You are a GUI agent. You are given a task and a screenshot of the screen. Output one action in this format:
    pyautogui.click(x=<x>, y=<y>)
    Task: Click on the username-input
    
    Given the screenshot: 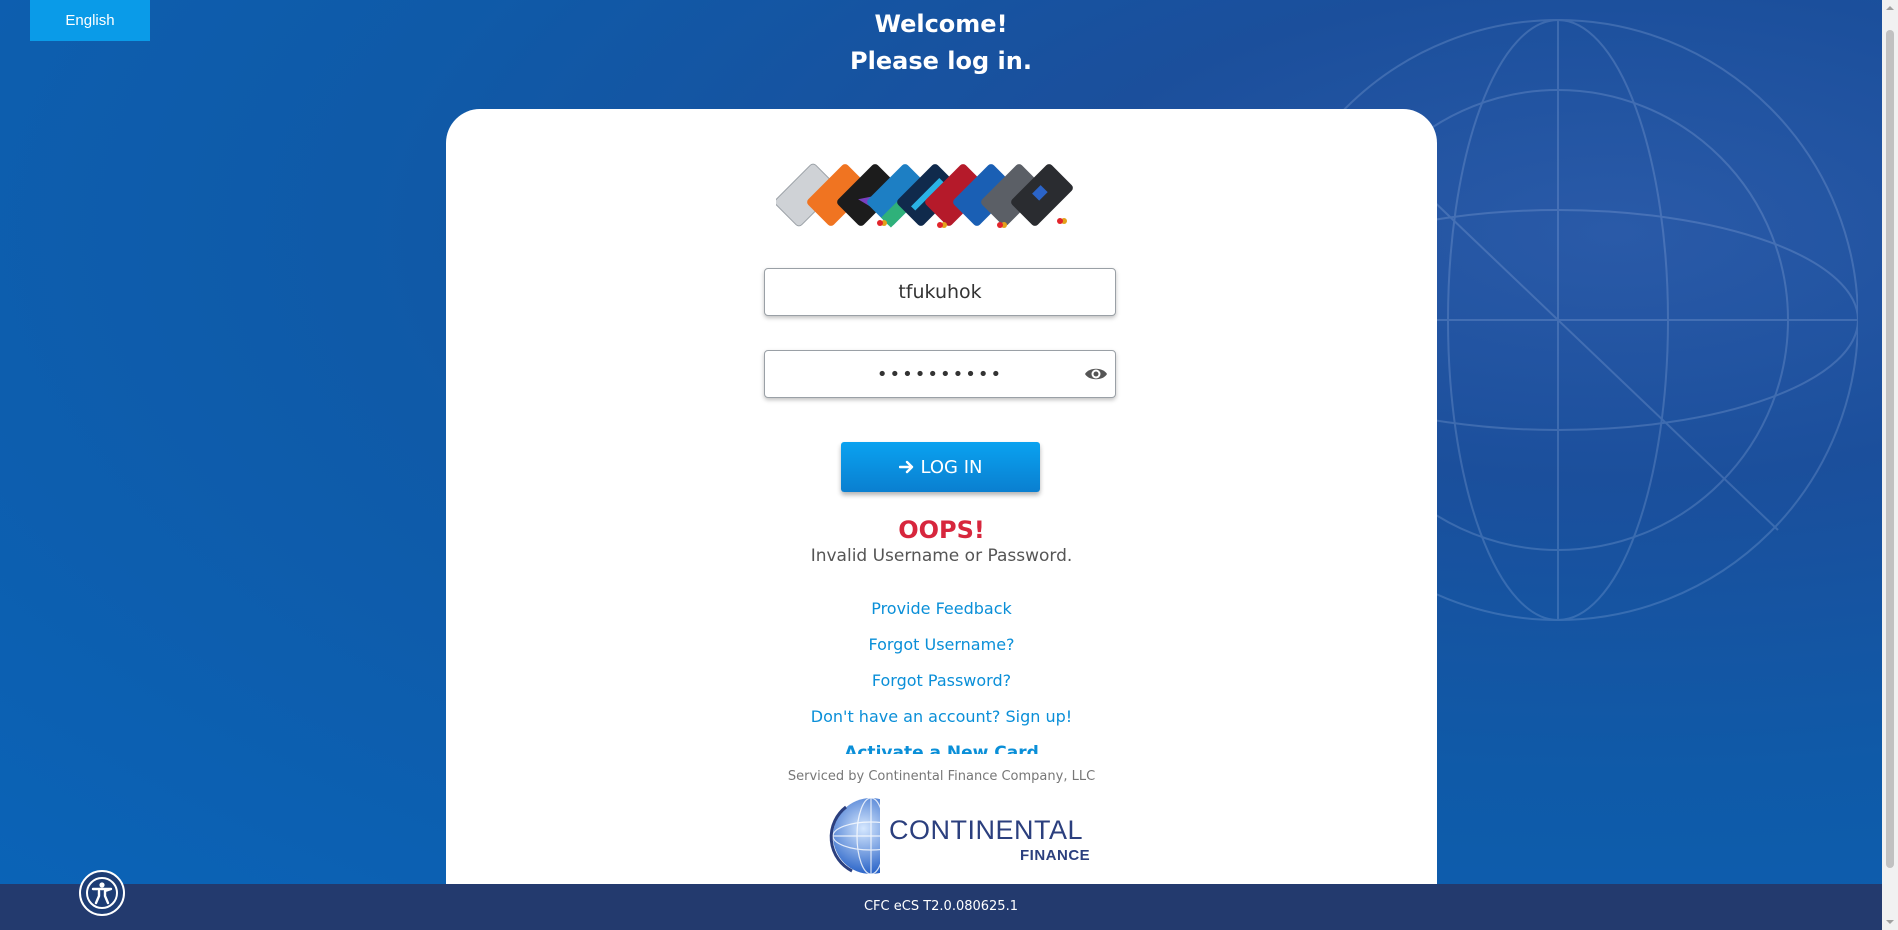 What is the action you would take?
    pyautogui.click(x=940, y=292)
    